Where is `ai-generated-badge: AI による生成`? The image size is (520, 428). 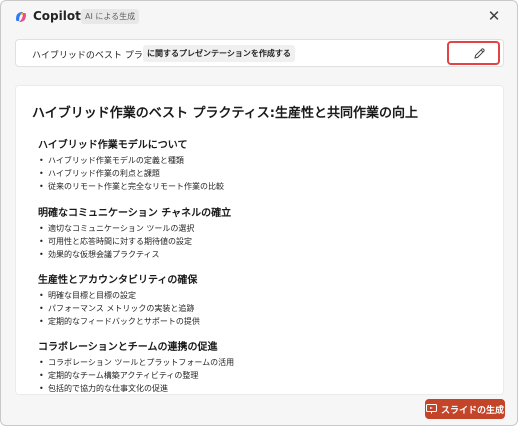
ai-generated-badge: AI による生成 is located at coordinates (110, 16).